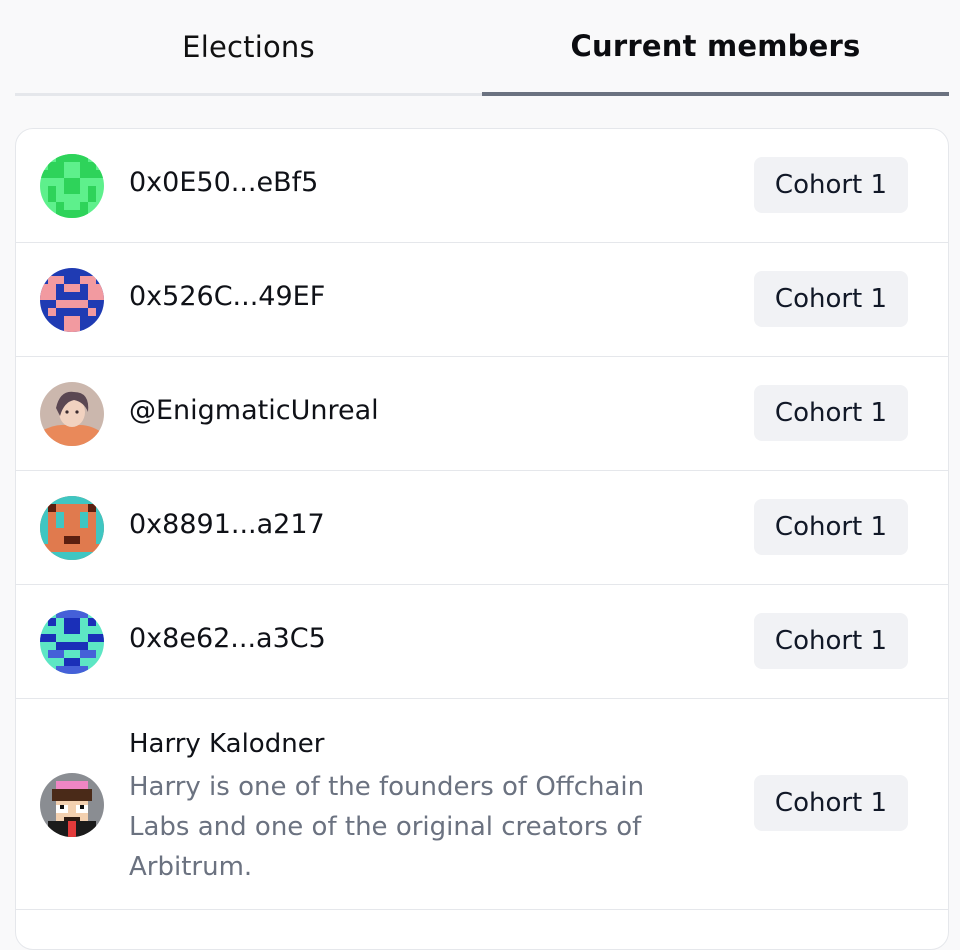 This screenshot has width=960, height=950. What do you see at coordinates (254, 410) in the screenshot?
I see `member-name: @EnigmaticUnreal` at bounding box center [254, 410].